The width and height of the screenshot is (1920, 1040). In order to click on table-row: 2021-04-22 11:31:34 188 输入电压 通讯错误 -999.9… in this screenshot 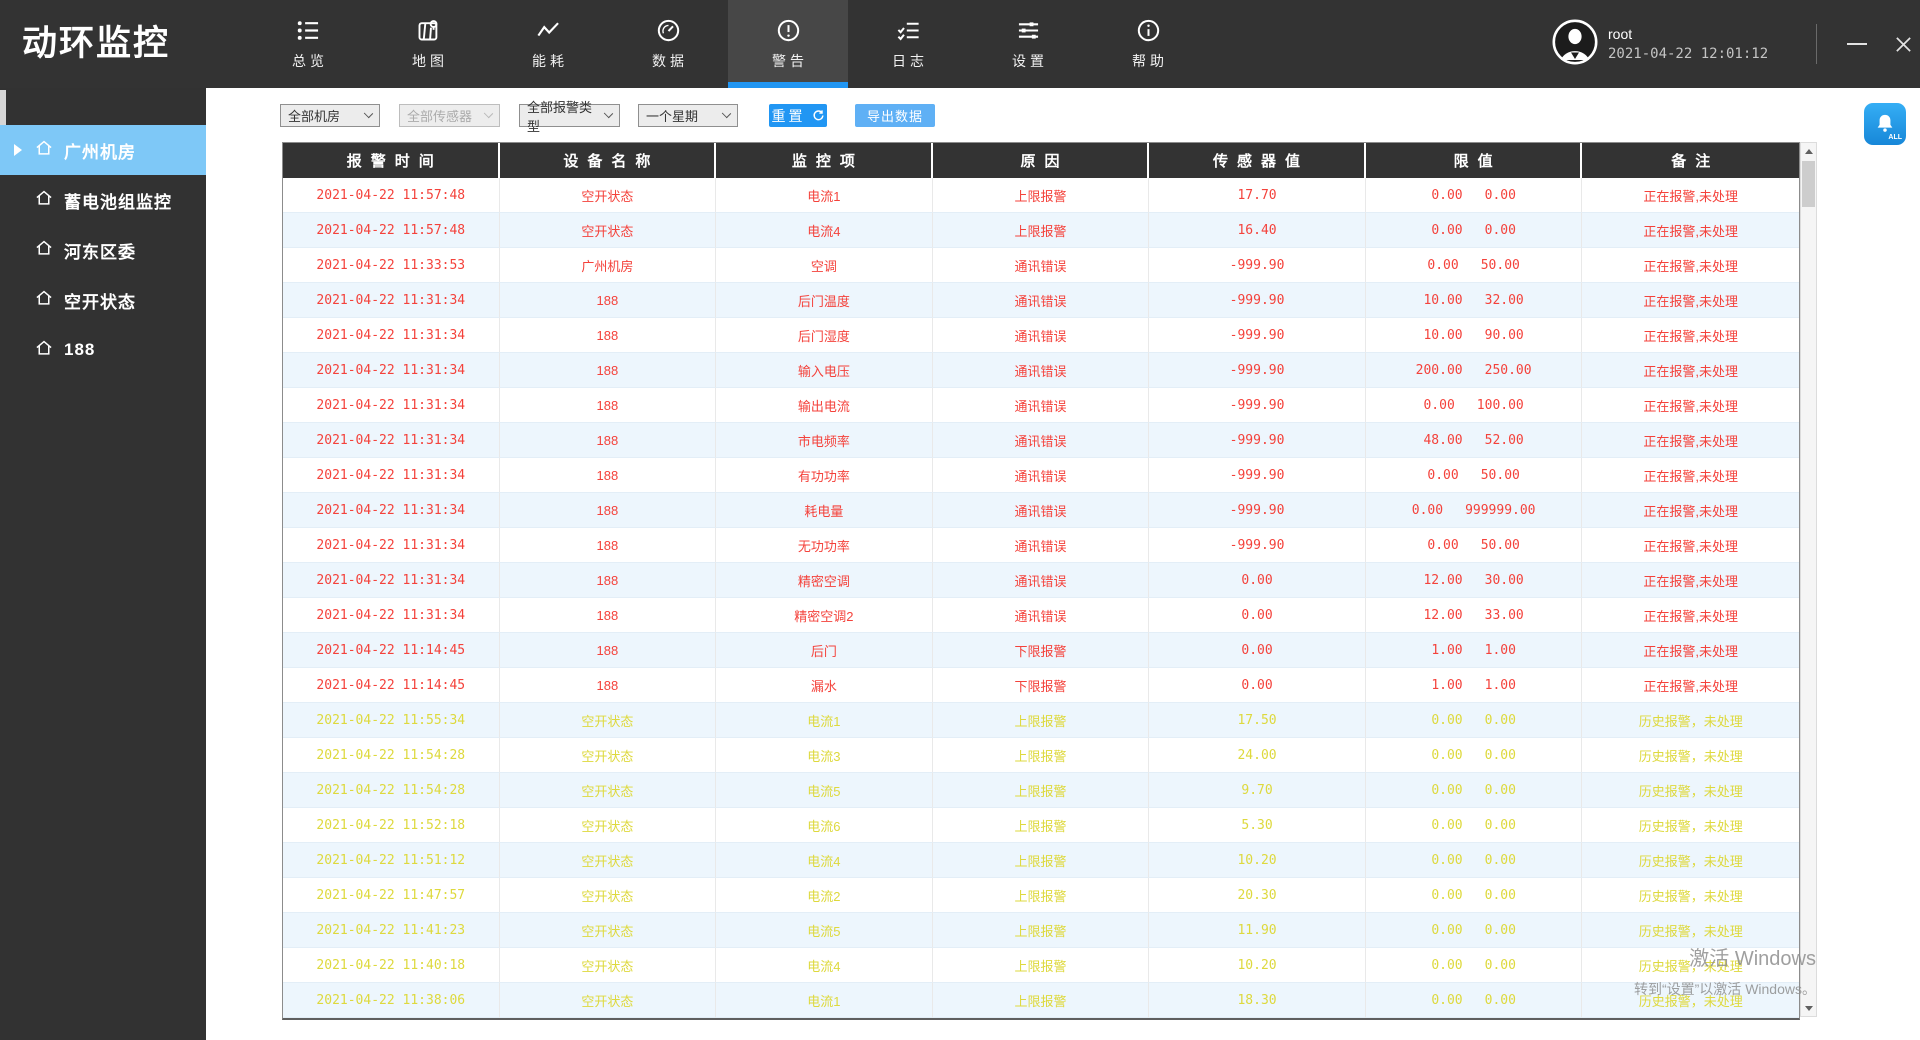, I will do `click(1041, 370)`.